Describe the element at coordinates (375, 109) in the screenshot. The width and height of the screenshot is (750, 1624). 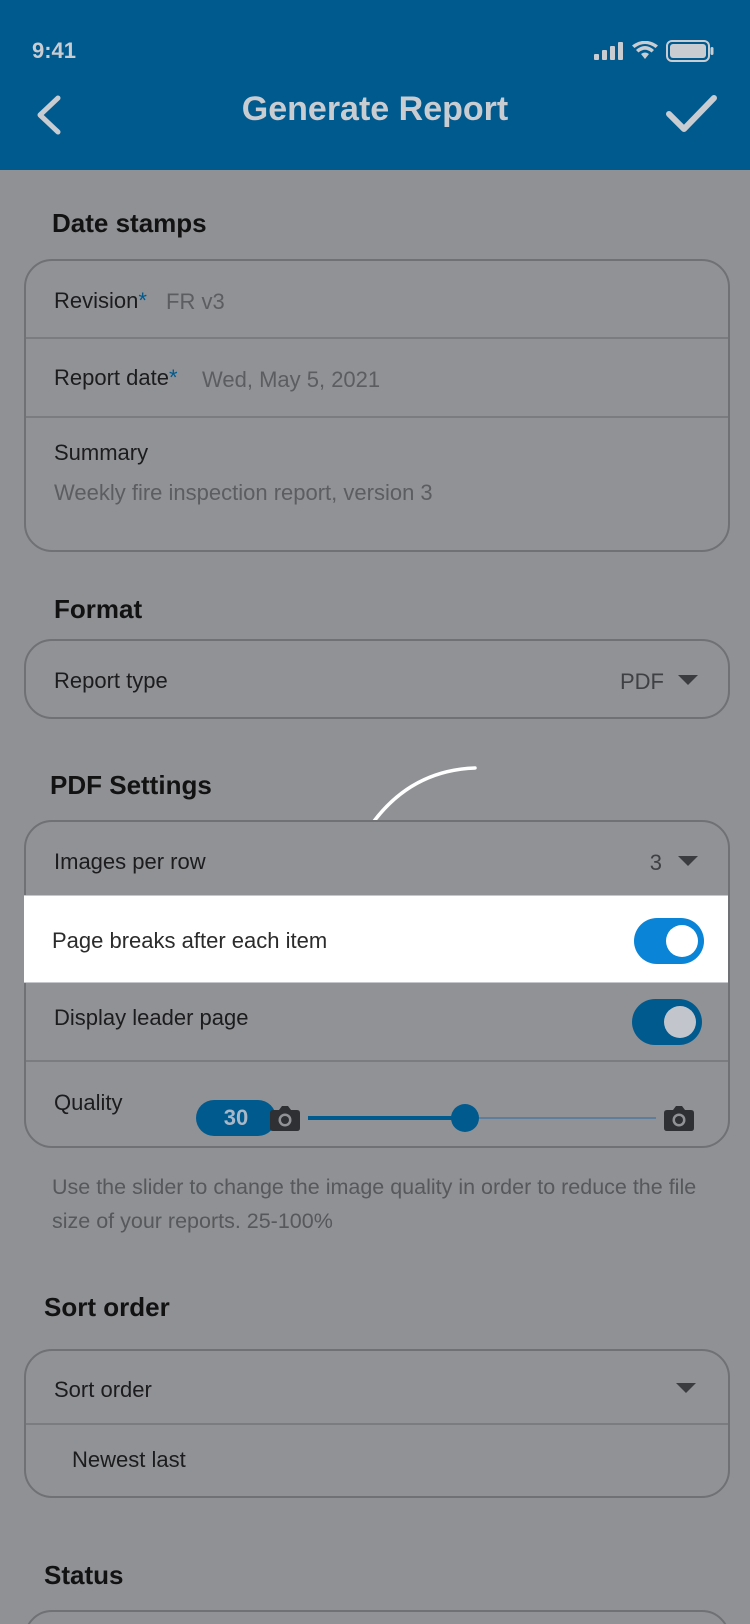
I see `page-title: Generate Report` at that location.